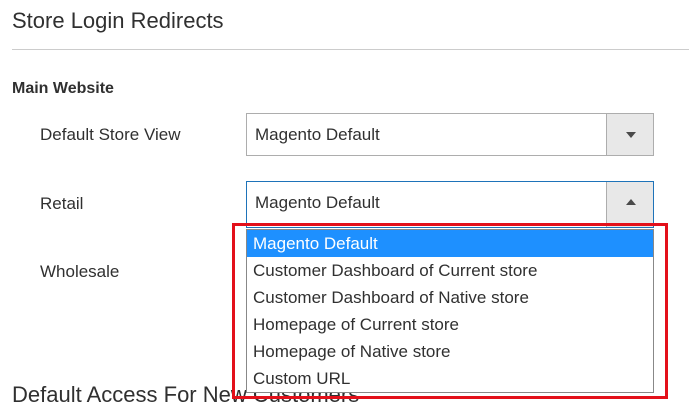 The image size is (689, 408). What do you see at coordinates (350, 49) in the screenshot?
I see `section-divider` at bounding box center [350, 49].